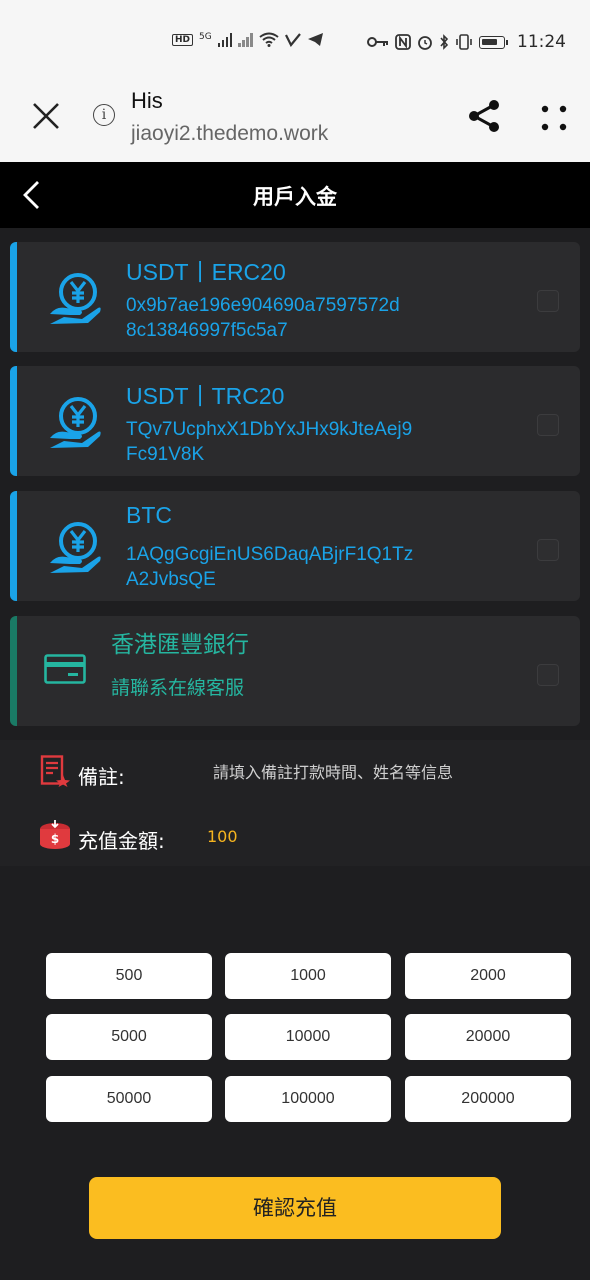 The width and height of the screenshot is (590, 1280). I want to click on bank-card-icon, so click(65, 669).